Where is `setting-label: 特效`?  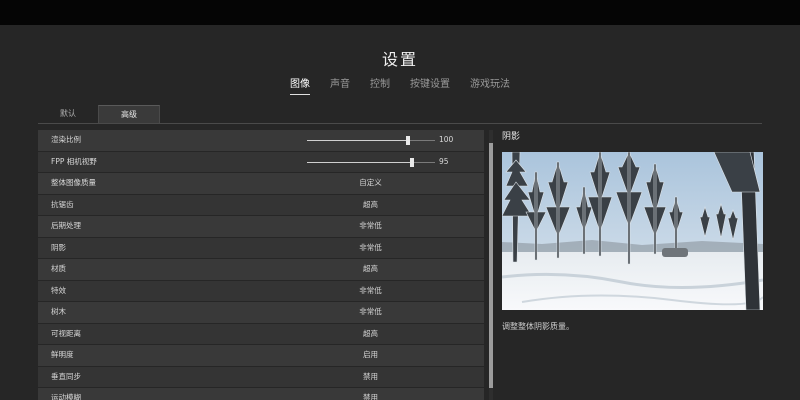
setting-label: 特效 is located at coordinates (58, 290).